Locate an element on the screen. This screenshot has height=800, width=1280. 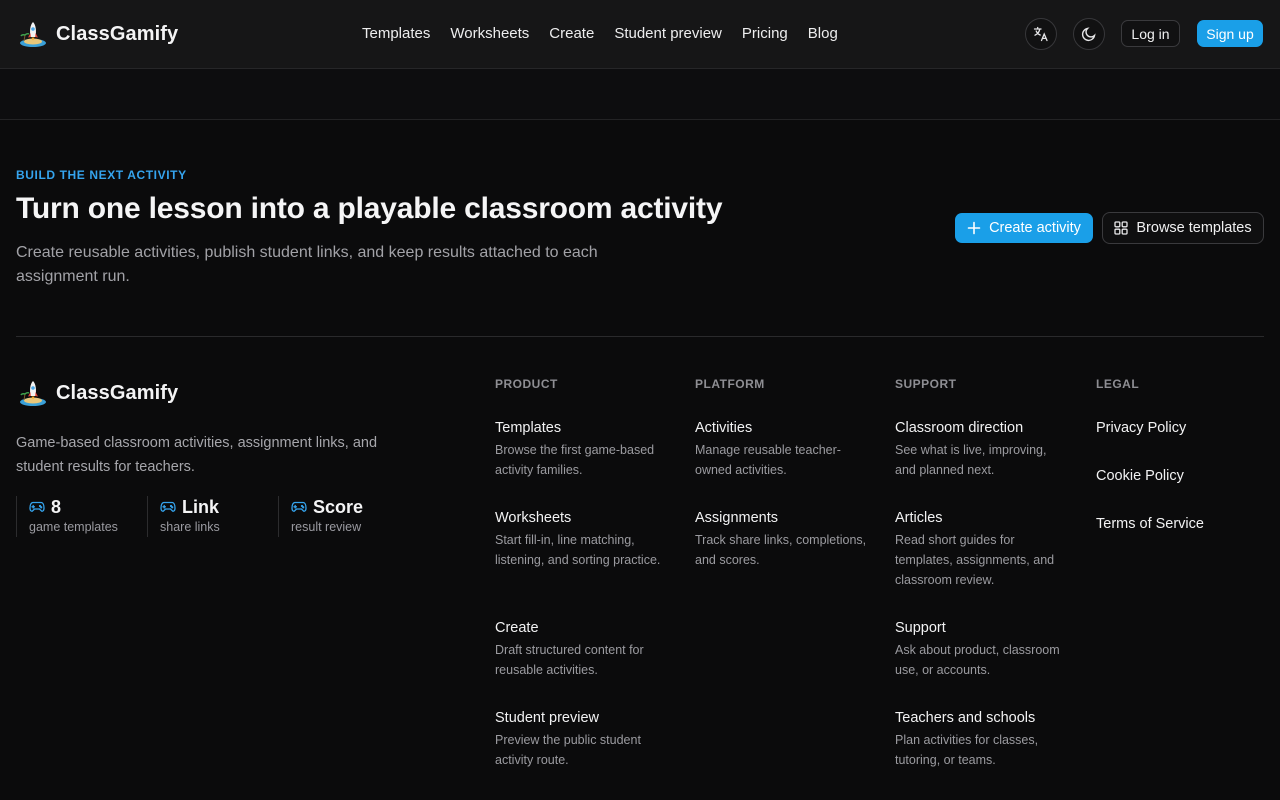
footer-brand: ClassGamify is located at coordinates (98, 393).